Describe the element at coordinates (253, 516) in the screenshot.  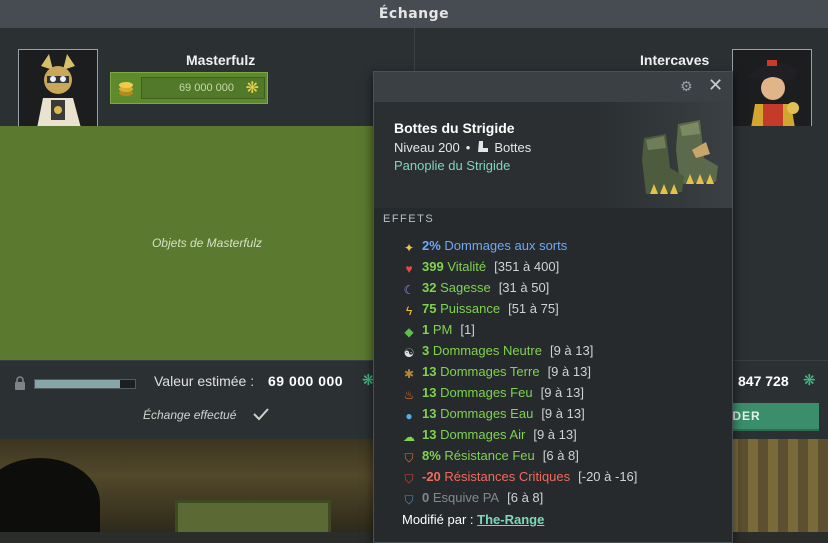
I see `game-rug` at that location.